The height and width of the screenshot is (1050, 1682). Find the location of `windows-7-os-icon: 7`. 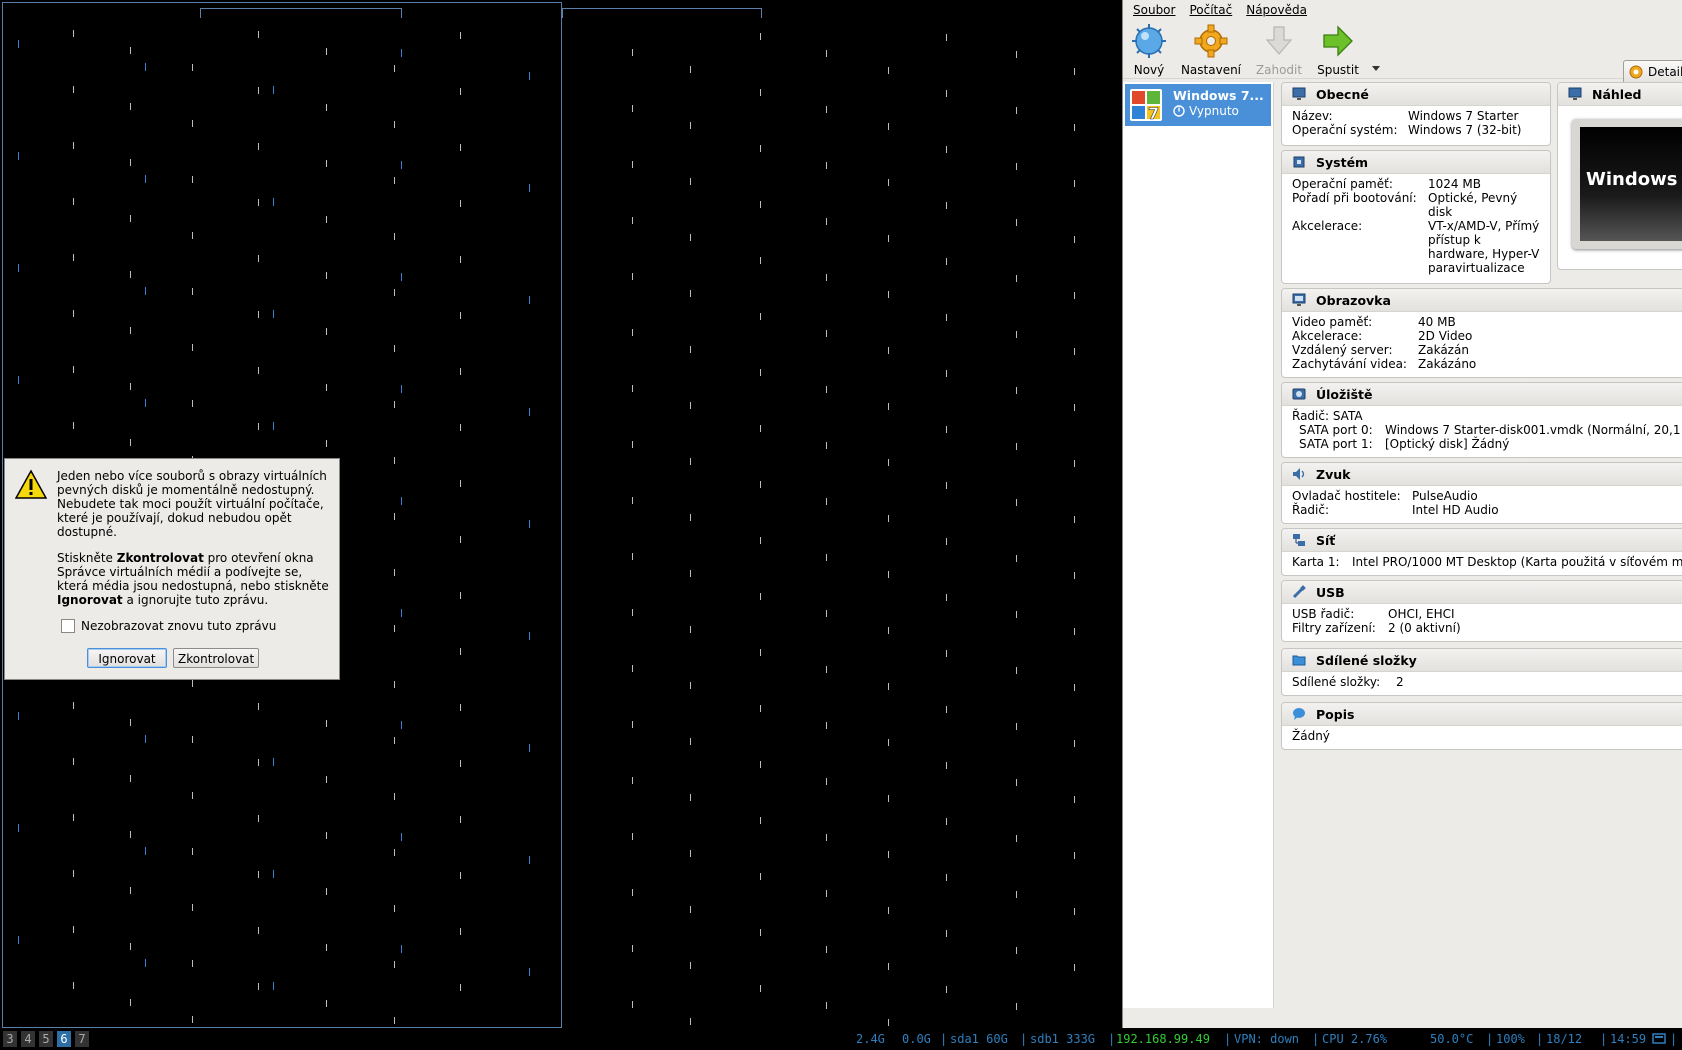

windows-7-os-icon: 7 is located at coordinates (1146, 105).